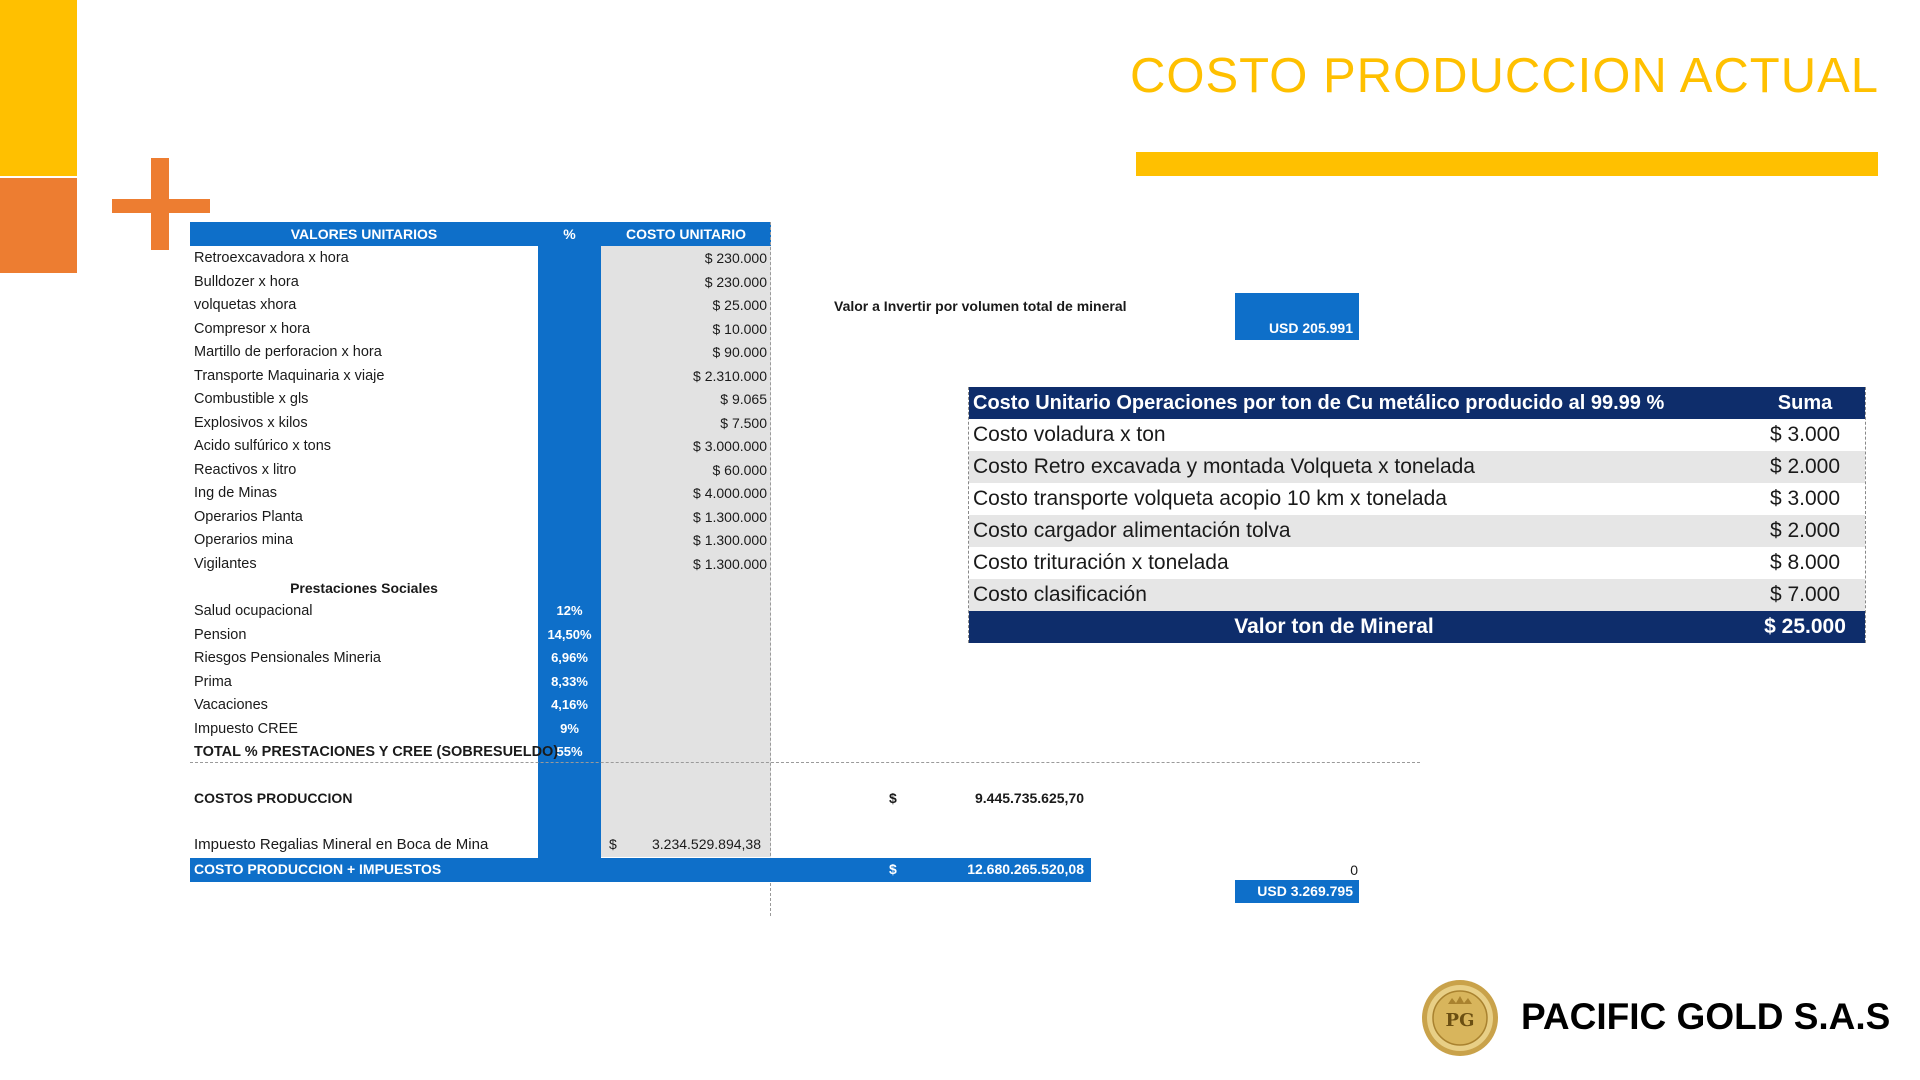 The image size is (1920, 1080). I want to click on row-label: Operarios Planta, so click(248, 517).